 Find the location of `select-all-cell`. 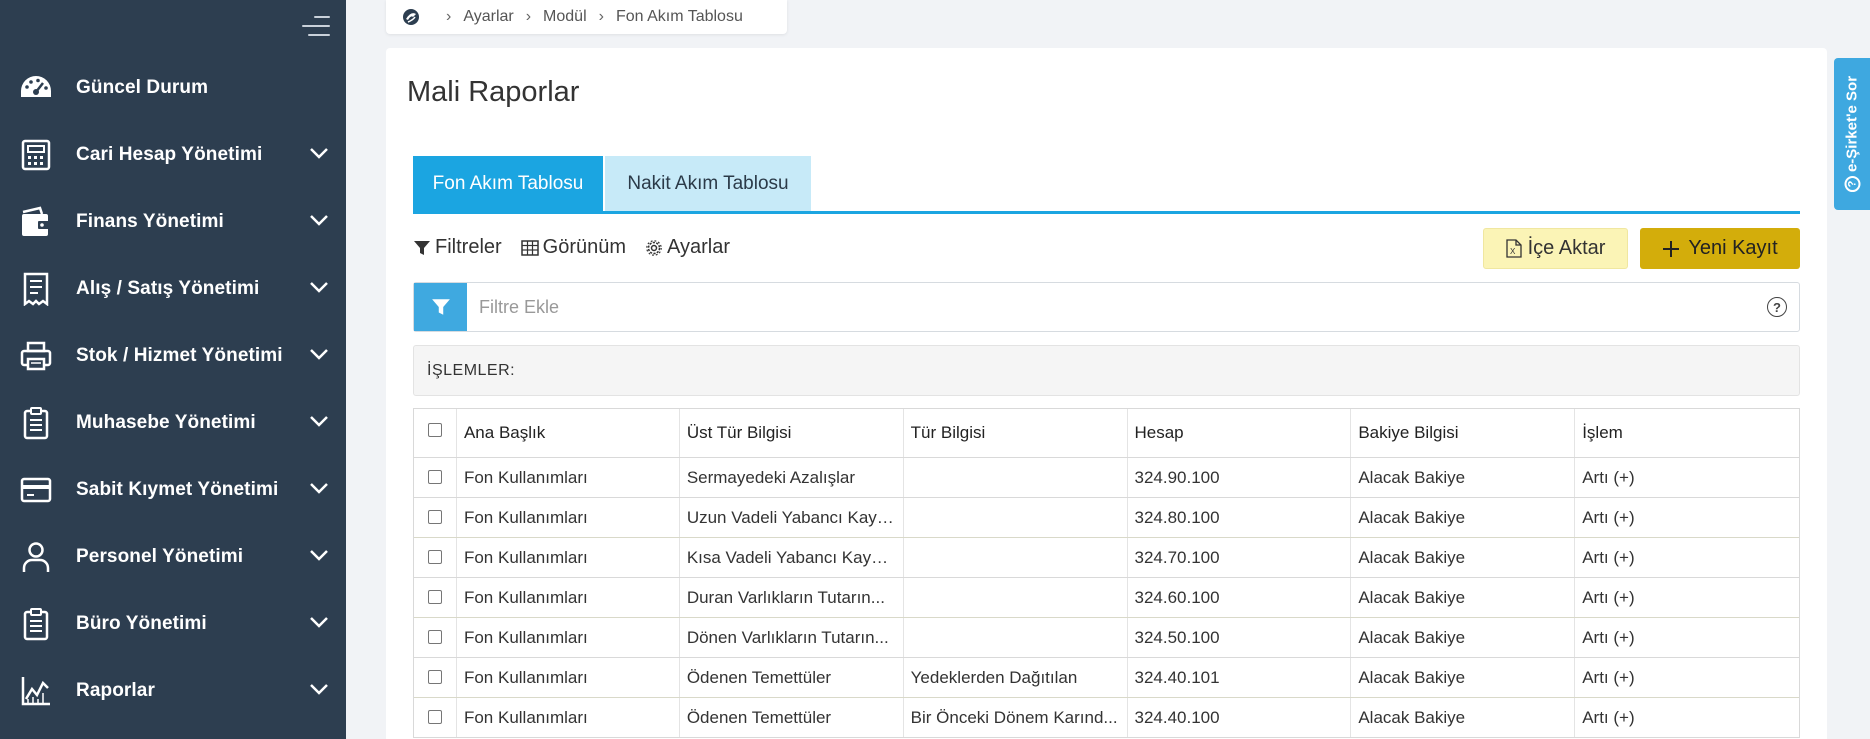

select-all-cell is located at coordinates (435, 433).